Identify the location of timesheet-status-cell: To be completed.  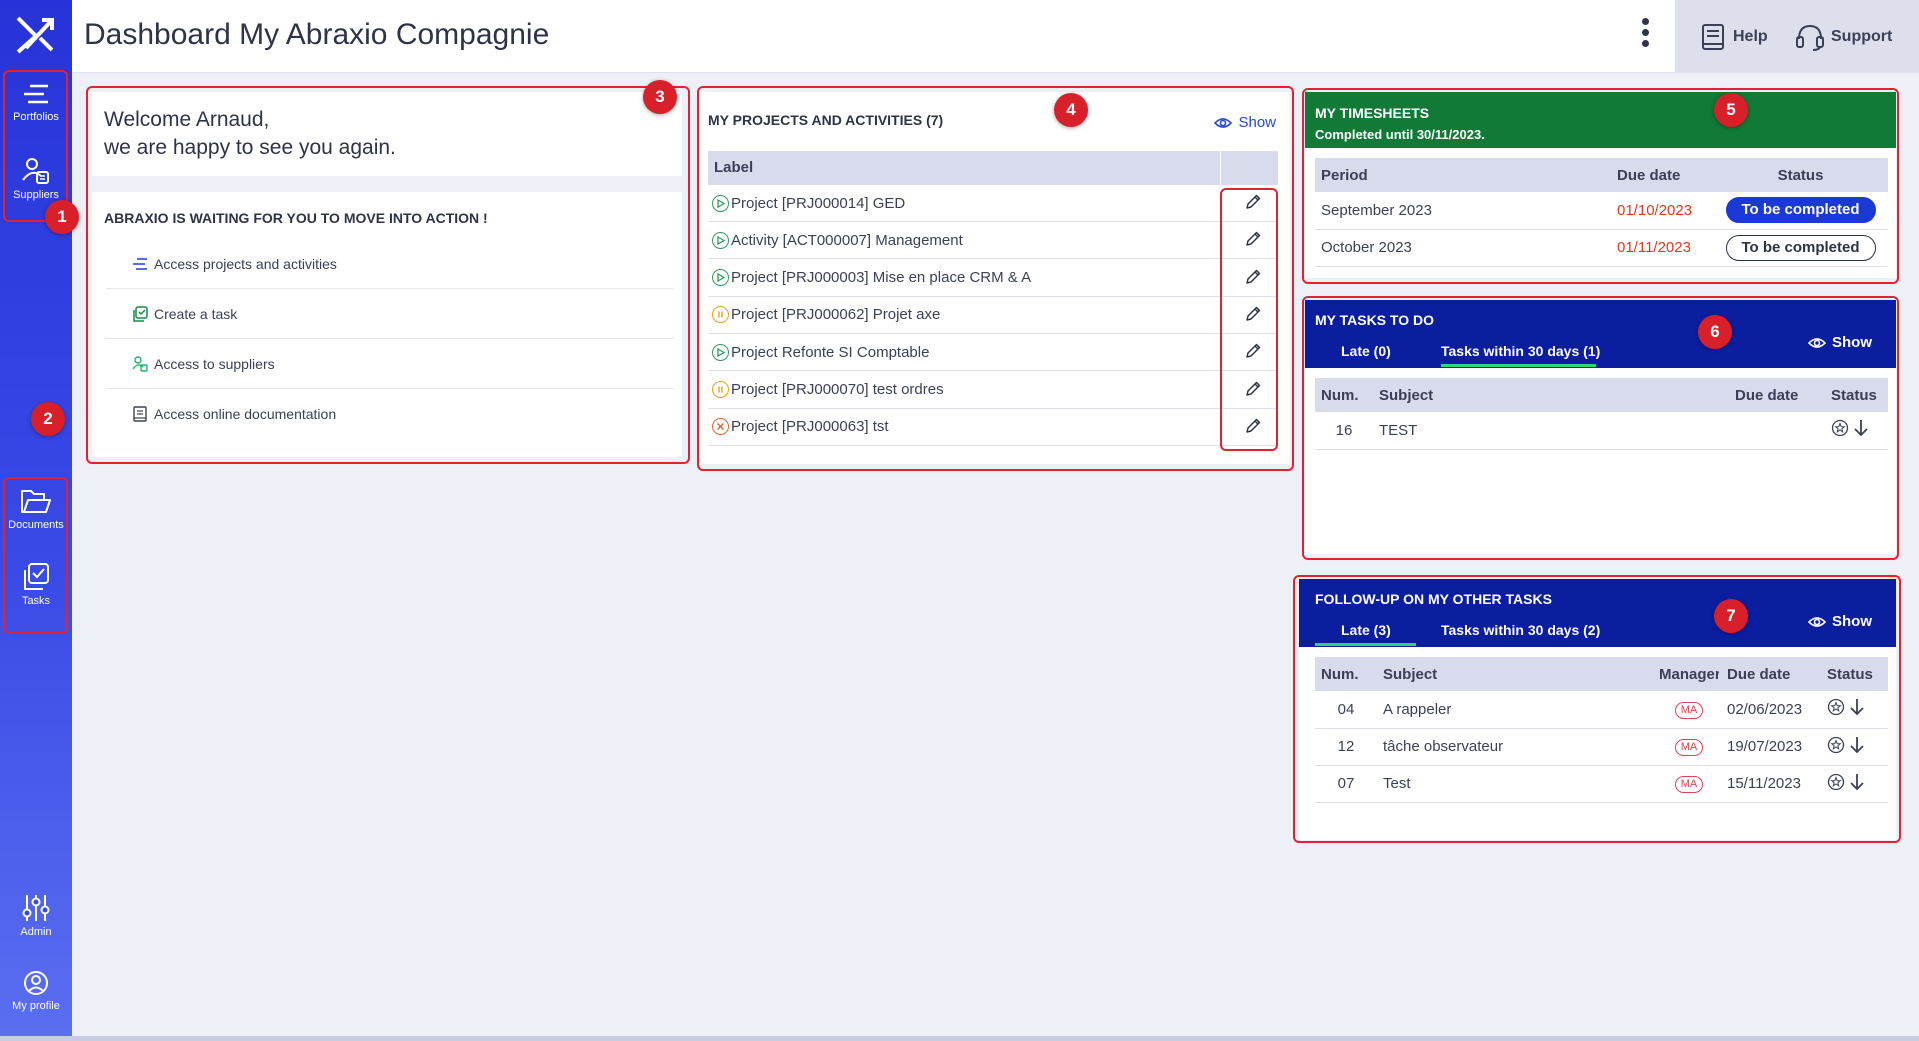
(1800, 211).